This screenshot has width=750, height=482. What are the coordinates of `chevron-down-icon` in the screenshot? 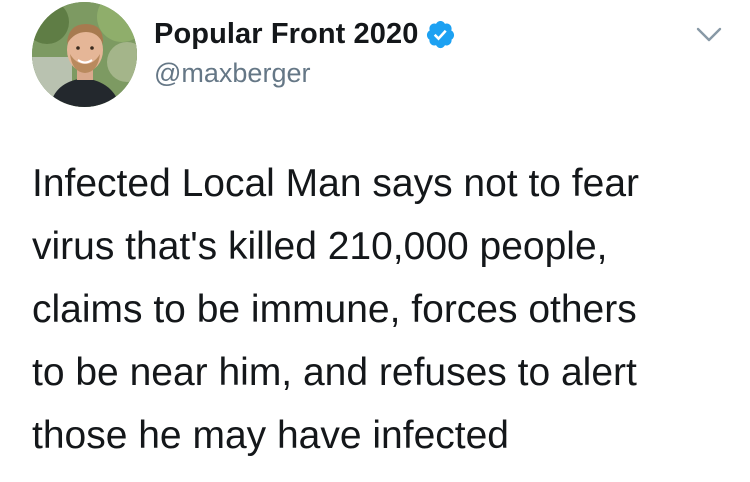 It's located at (709, 35).